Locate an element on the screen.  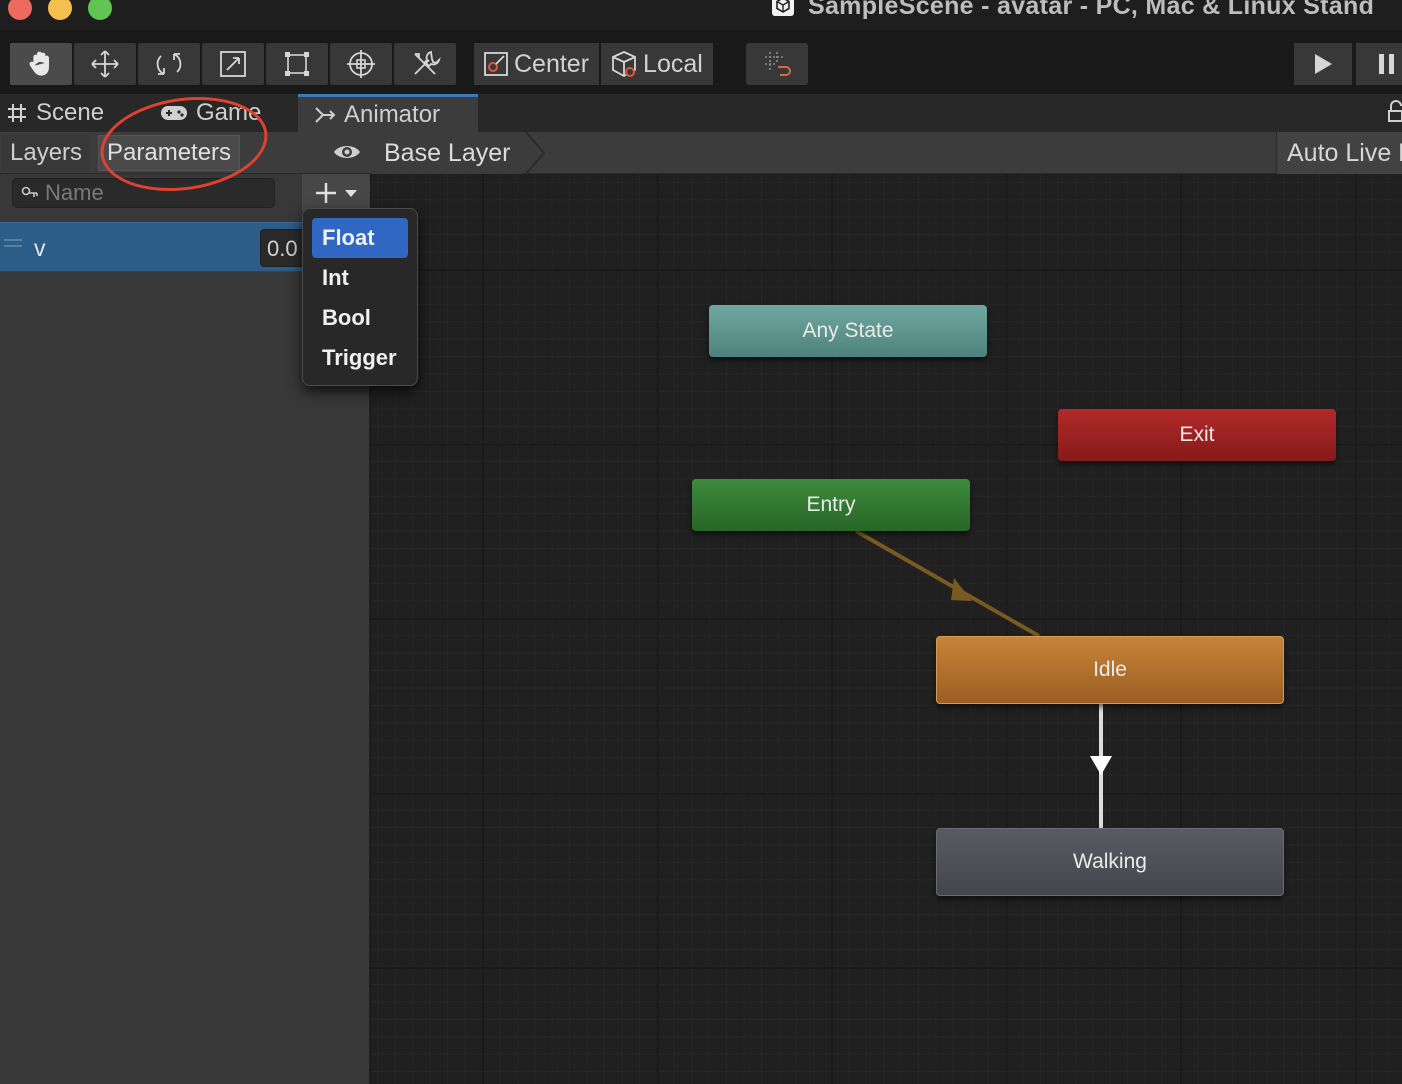
pivot-local-button: Local is located at coordinates (657, 64).